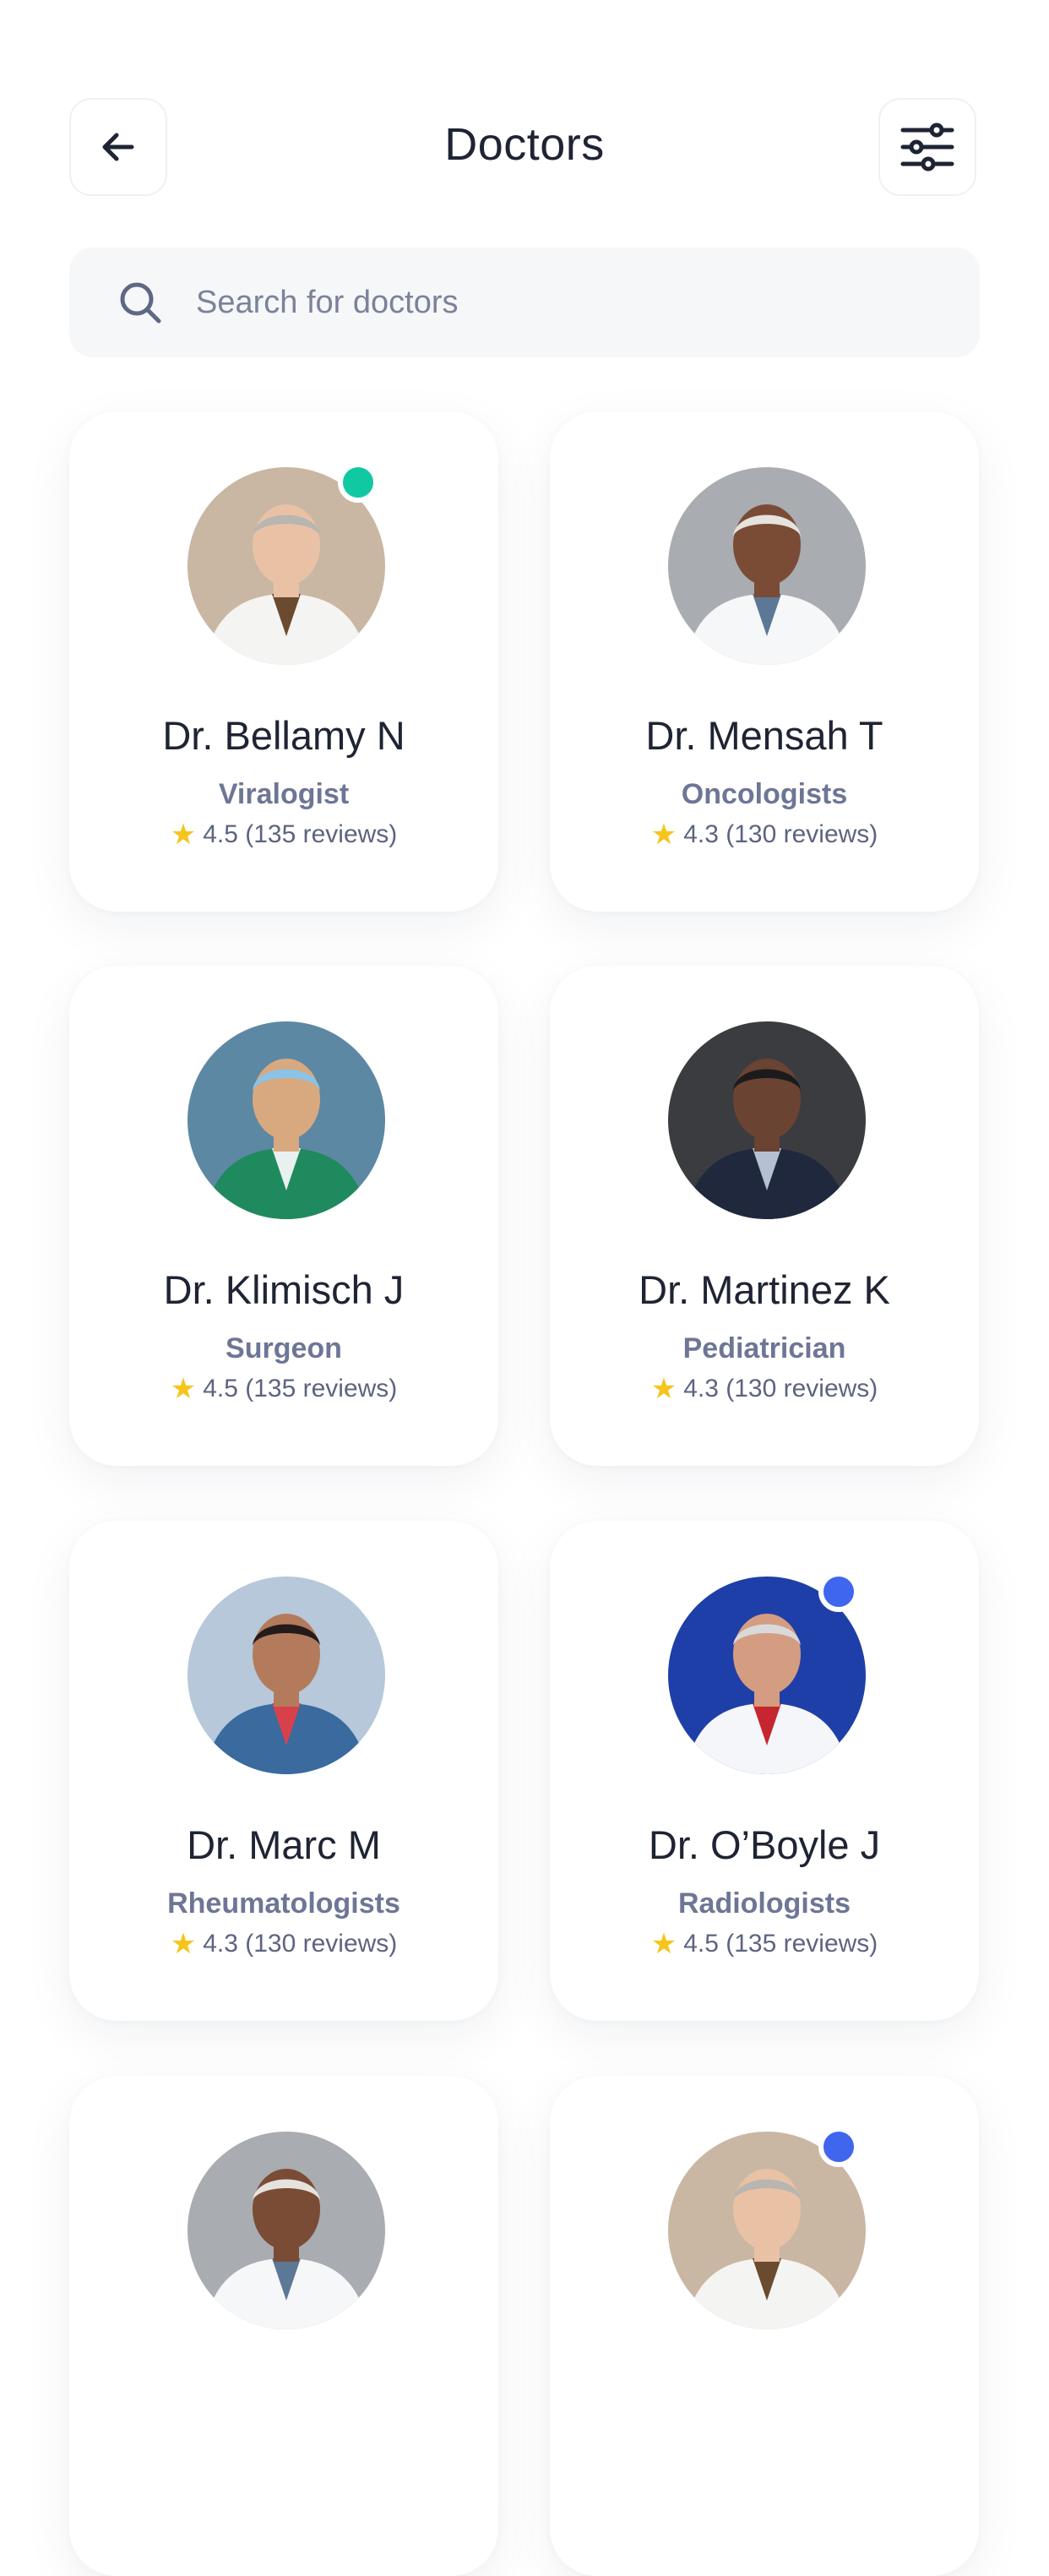 This screenshot has height=2576, width=1049. Describe the element at coordinates (283, 735) in the screenshot. I see `doctor-name: Dr. Bellamy N` at that location.